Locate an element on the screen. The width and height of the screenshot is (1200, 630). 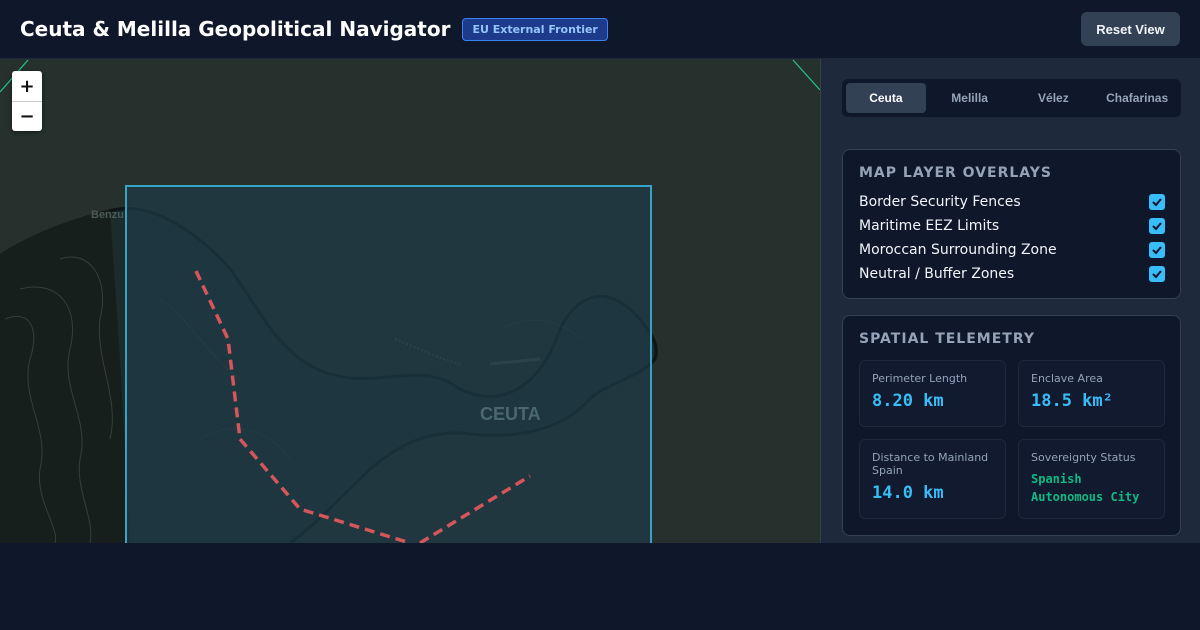
reset-view-button: Reset View is located at coordinates (1130, 29).